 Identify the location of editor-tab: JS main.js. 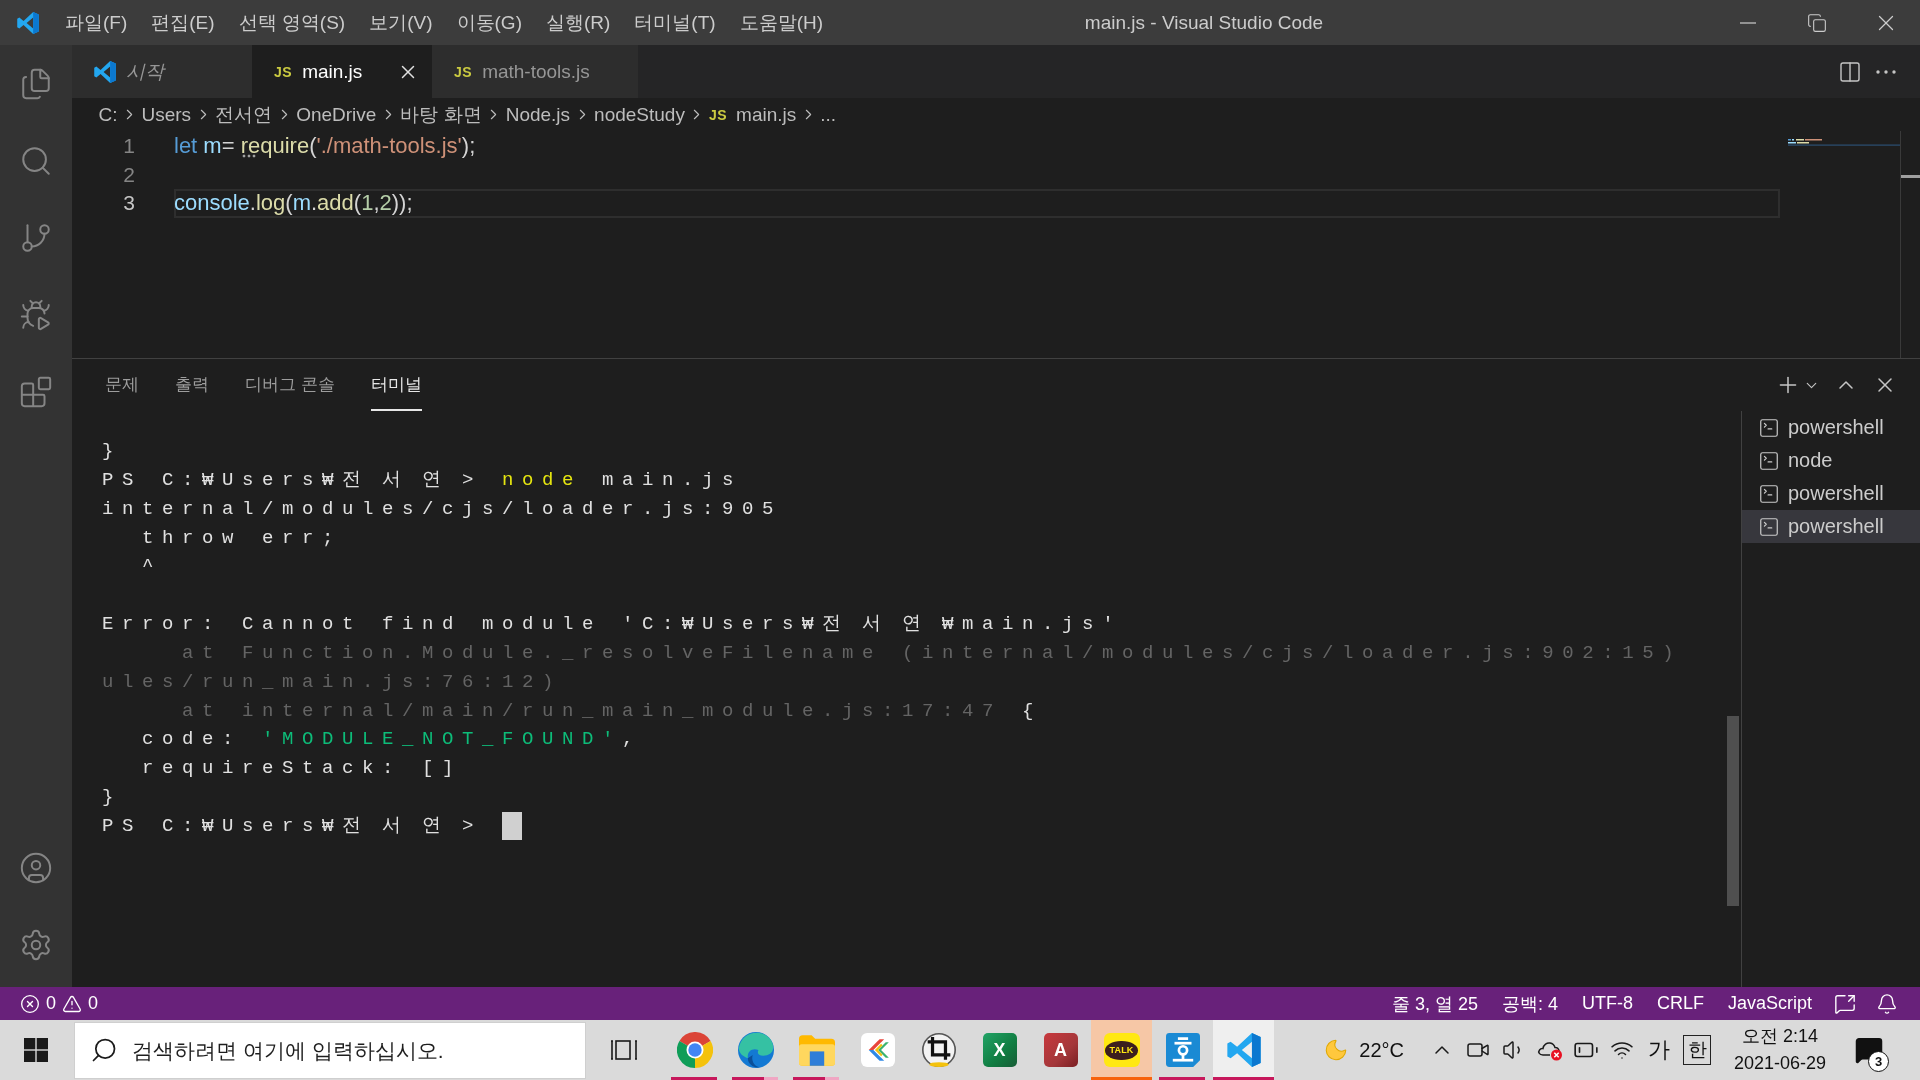
(342, 71).